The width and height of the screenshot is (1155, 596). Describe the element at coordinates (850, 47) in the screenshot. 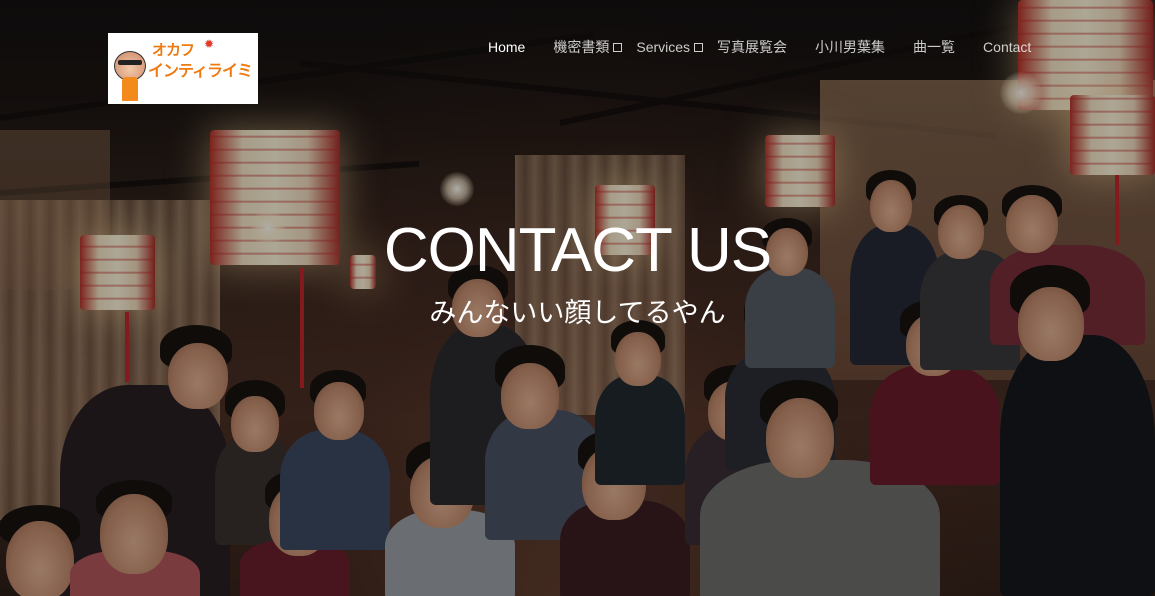

I see `nav-item-poem-collection: 小川男葉集` at that location.